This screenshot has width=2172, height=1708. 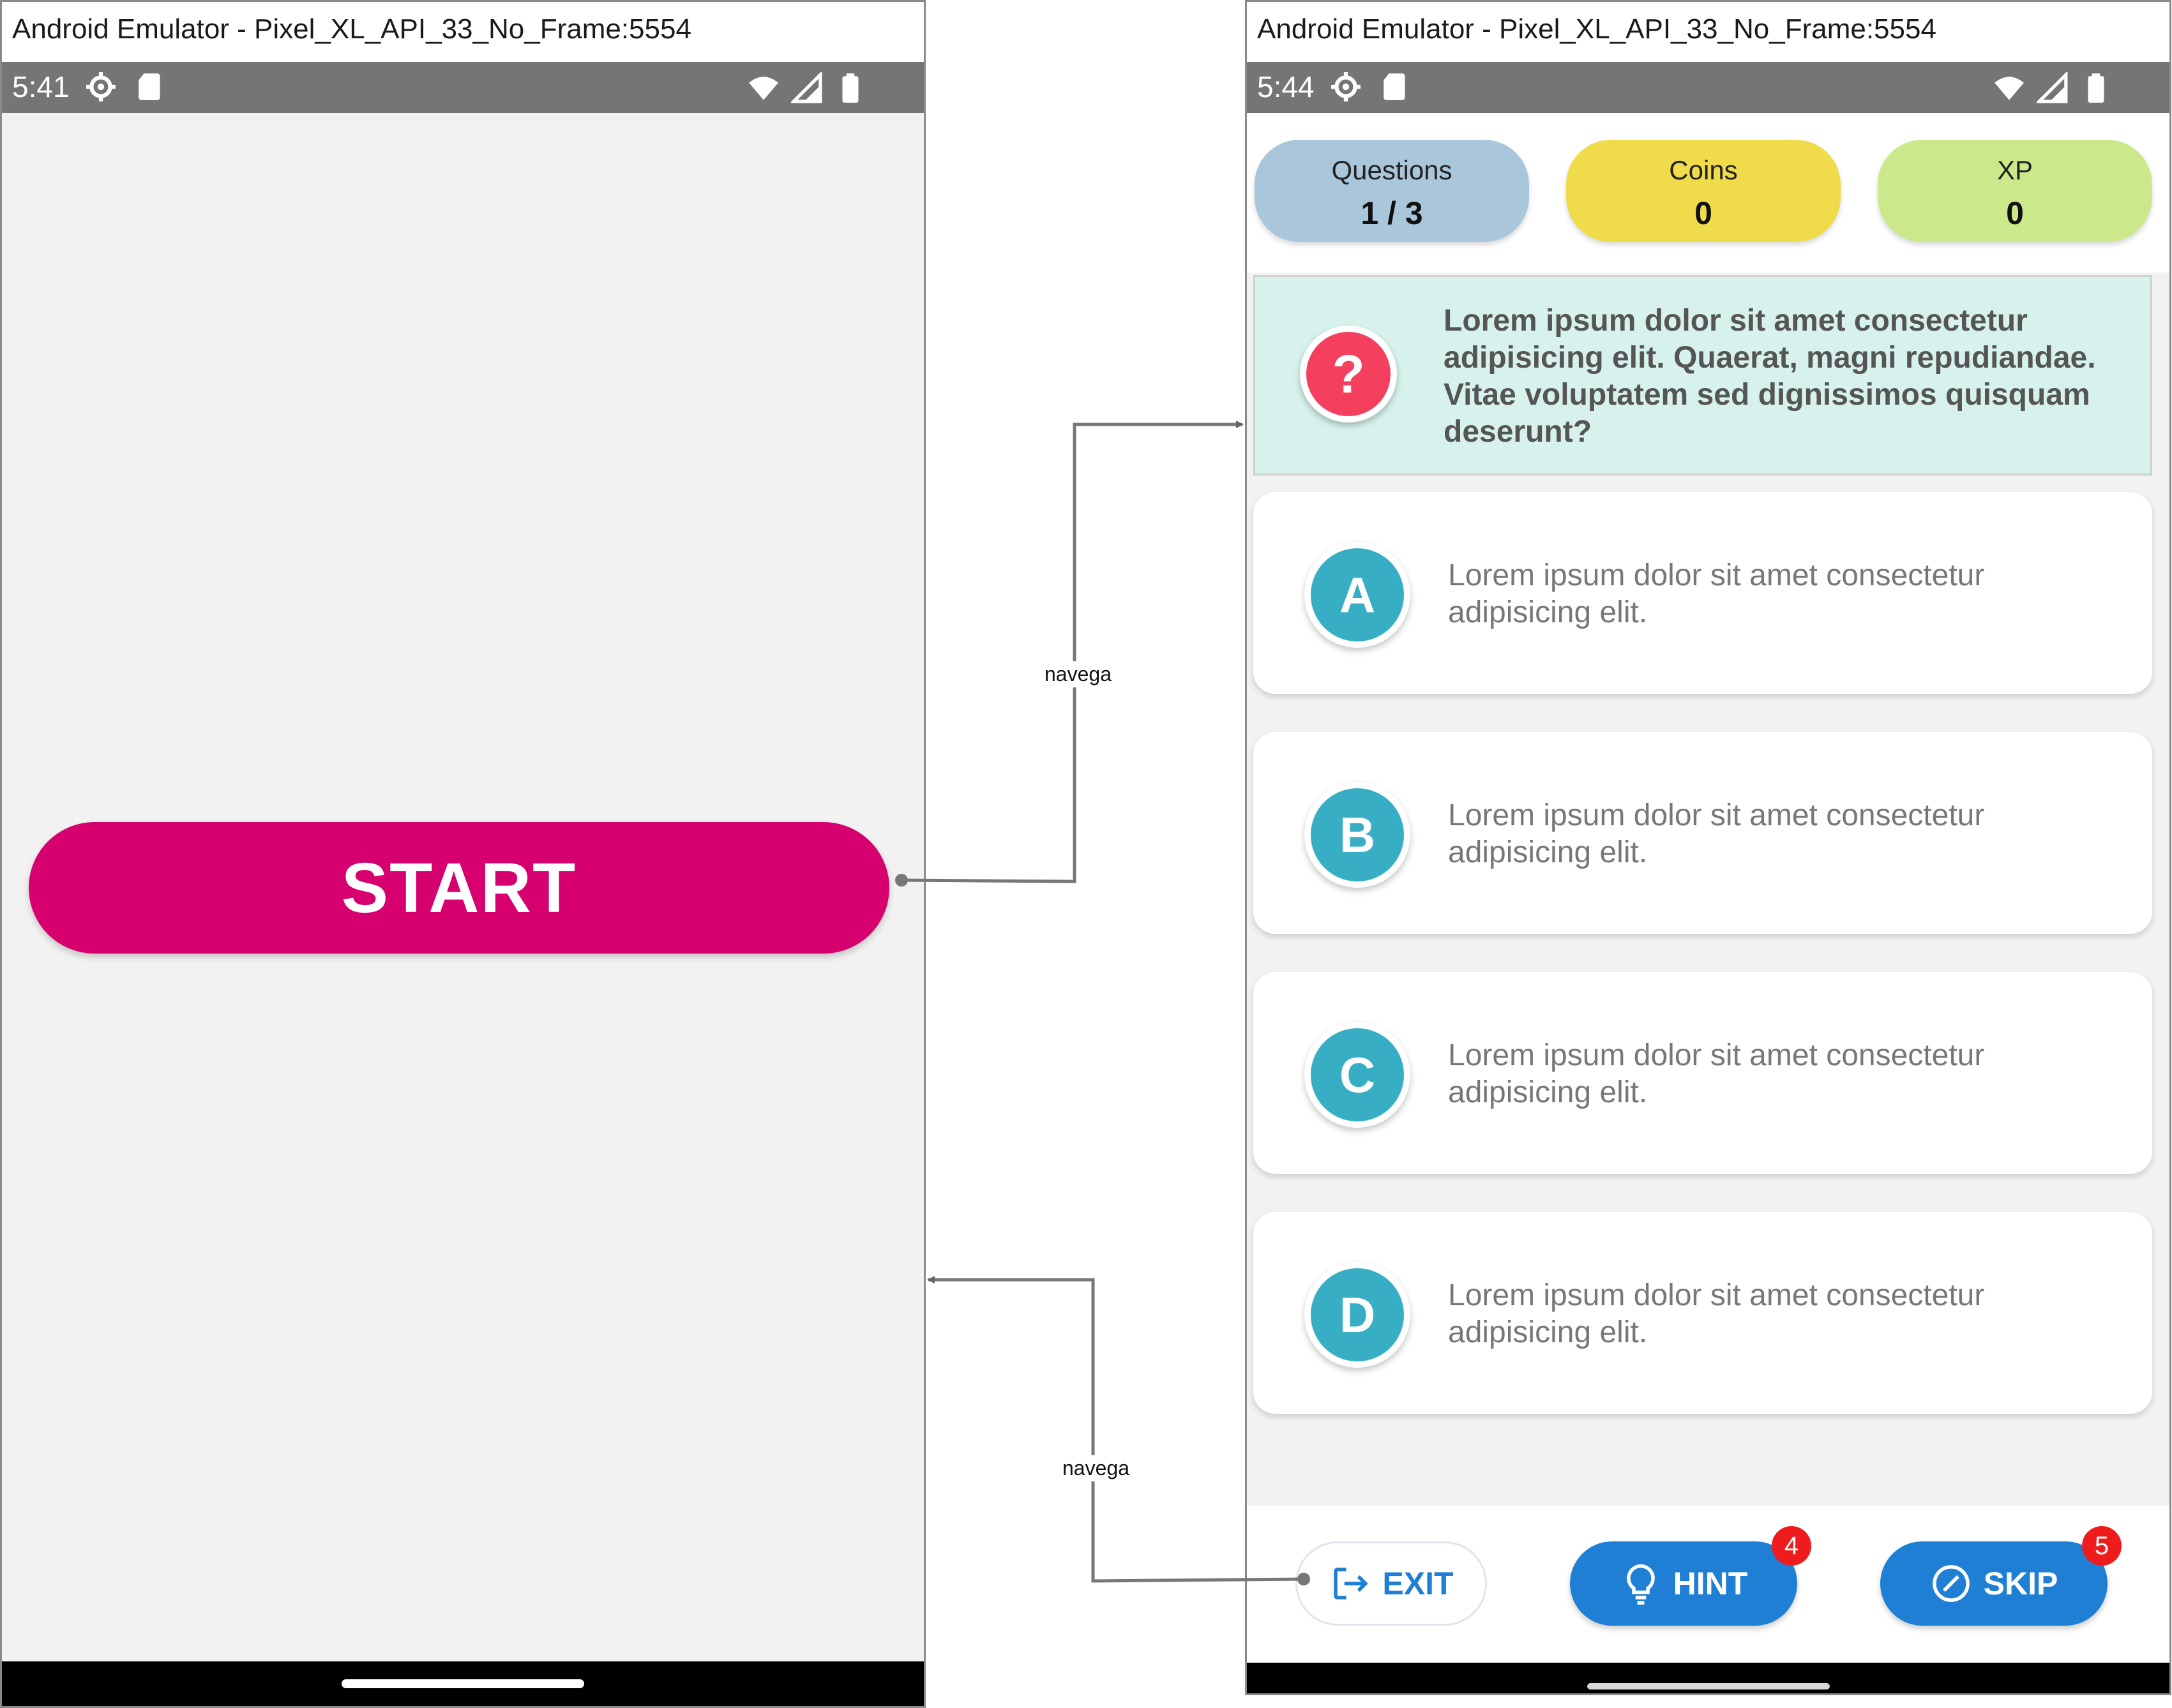 I want to click on hint-button: HINT 4, so click(x=1690, y=1576).